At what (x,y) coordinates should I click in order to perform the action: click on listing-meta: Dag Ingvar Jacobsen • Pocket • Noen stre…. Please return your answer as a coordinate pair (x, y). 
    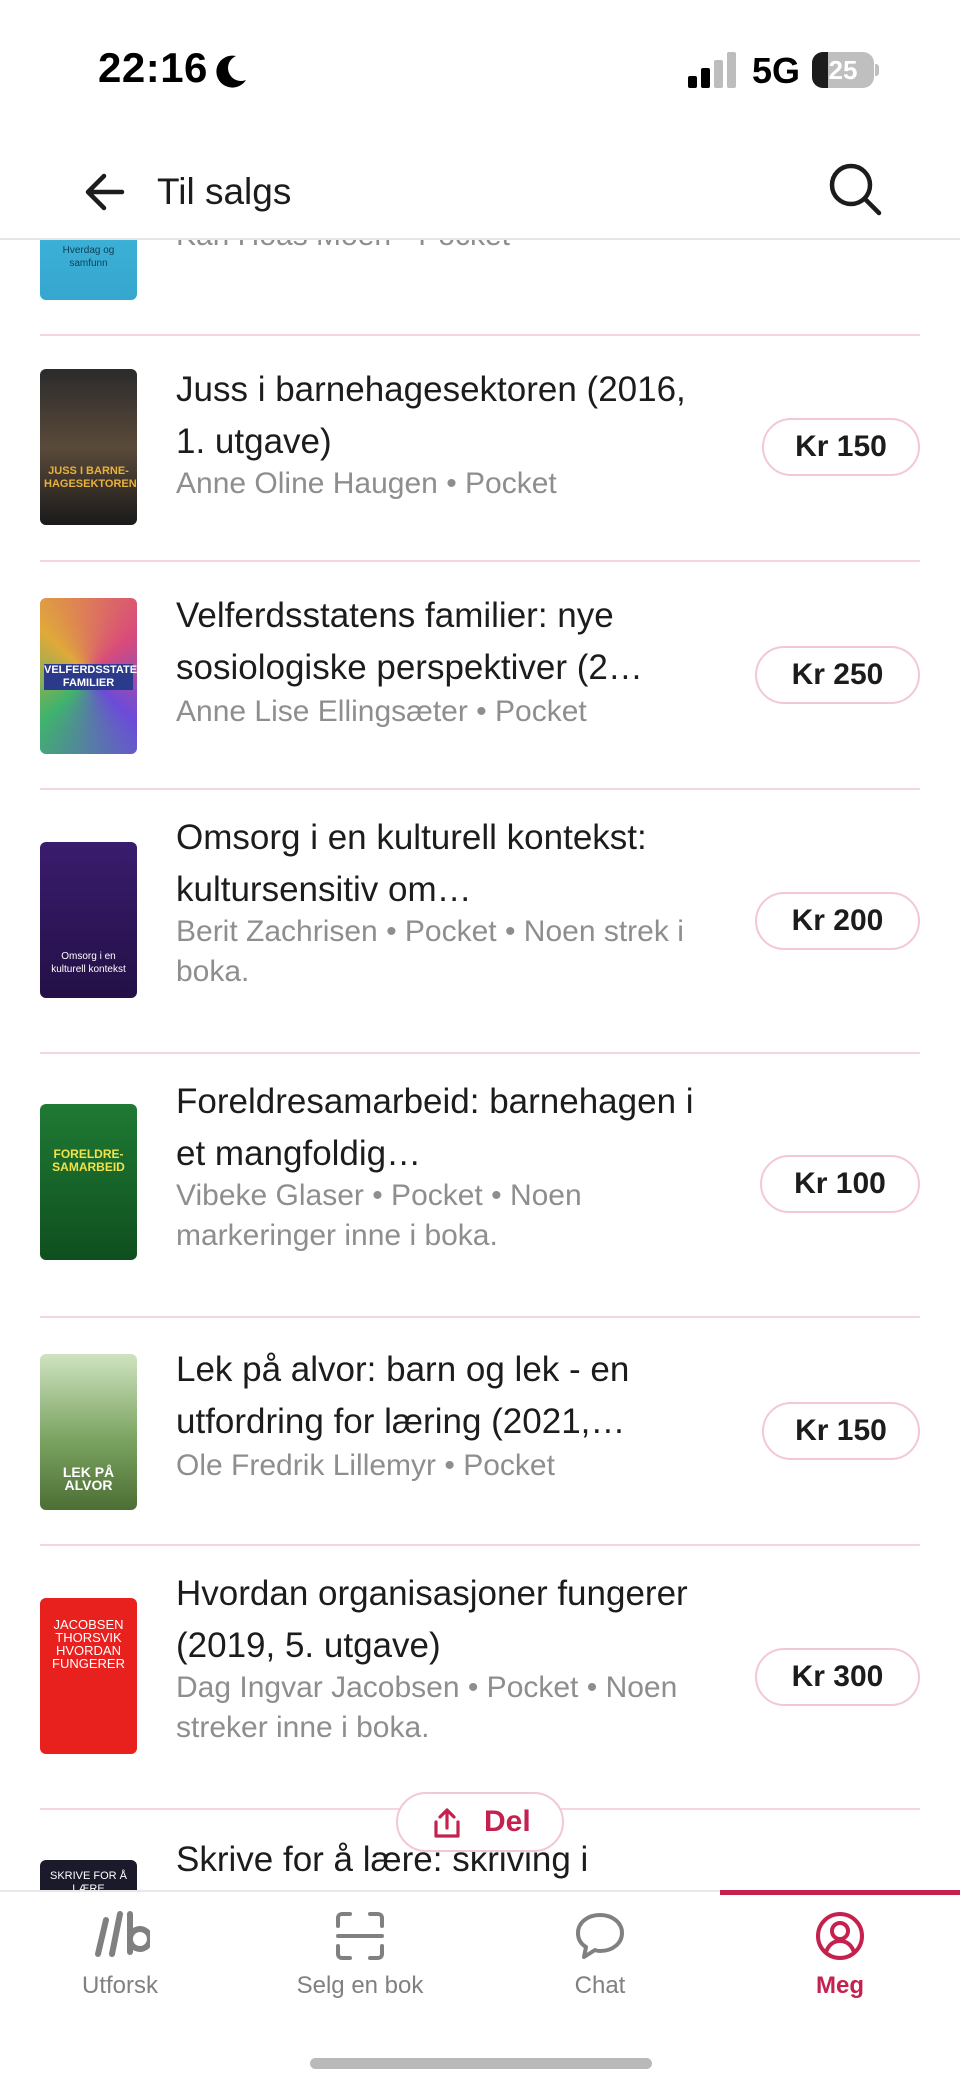
    Looking at the image, I should click on (427, 1707).